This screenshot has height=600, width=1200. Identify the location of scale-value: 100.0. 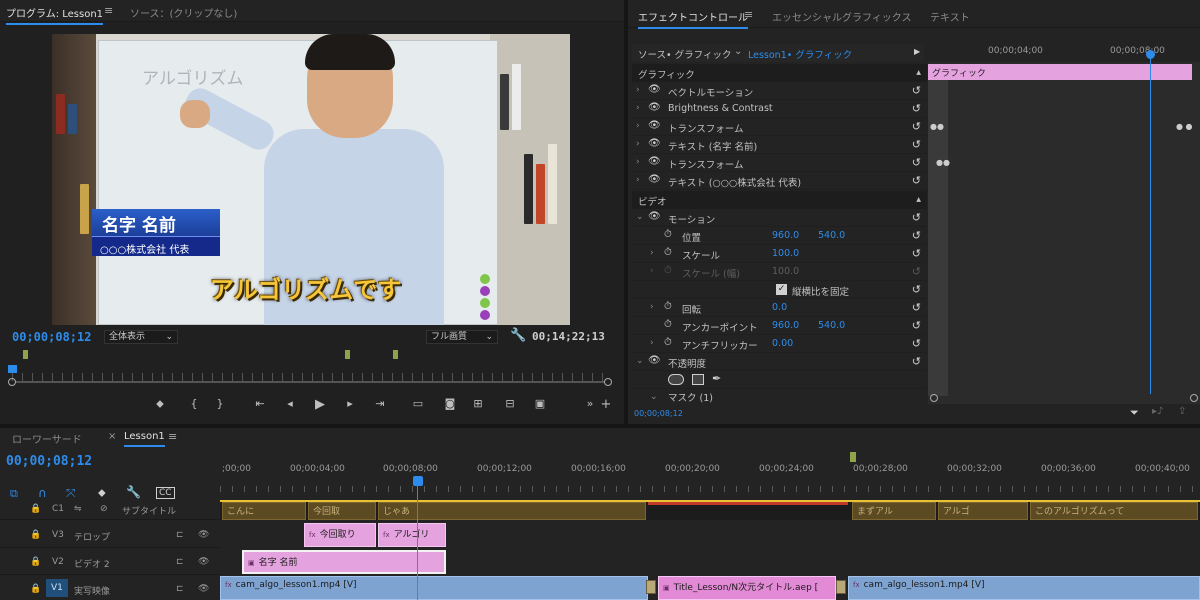
(785, 253).